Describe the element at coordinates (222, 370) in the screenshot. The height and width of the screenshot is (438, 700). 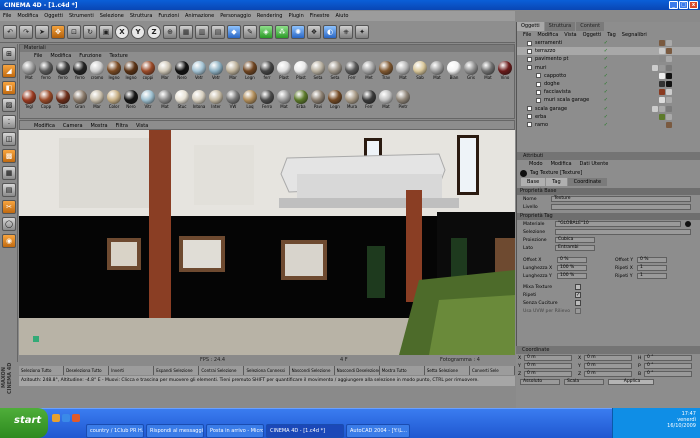
I see `command-contrai-selezione: Contrai Selezione` at that location.